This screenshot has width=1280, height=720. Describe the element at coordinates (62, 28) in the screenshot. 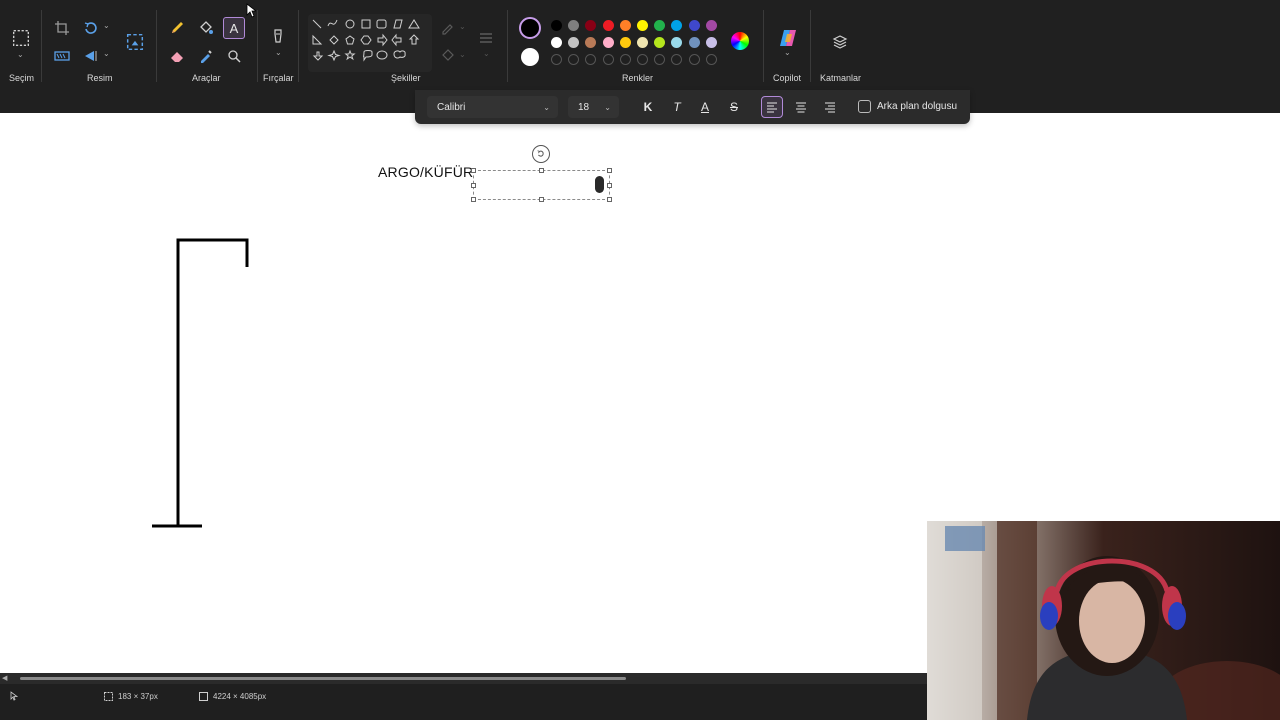

I see `crop-icon` at that location.